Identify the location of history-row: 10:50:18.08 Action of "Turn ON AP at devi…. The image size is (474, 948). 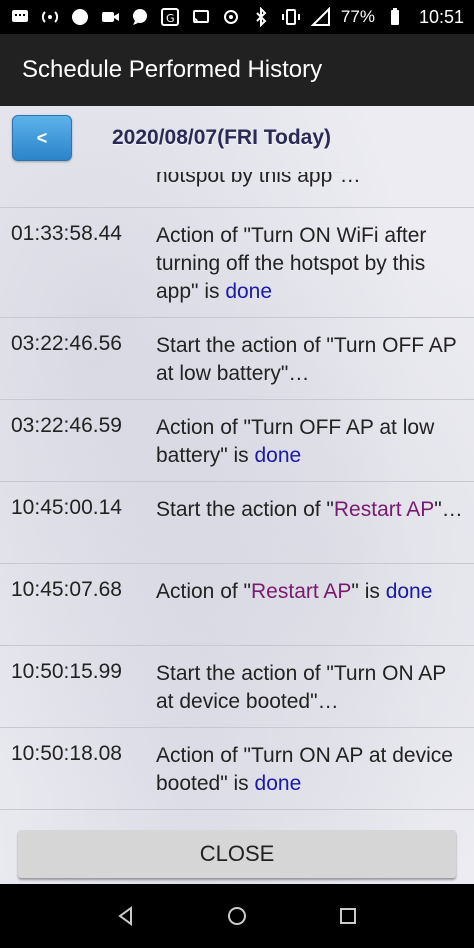
(237, 769).